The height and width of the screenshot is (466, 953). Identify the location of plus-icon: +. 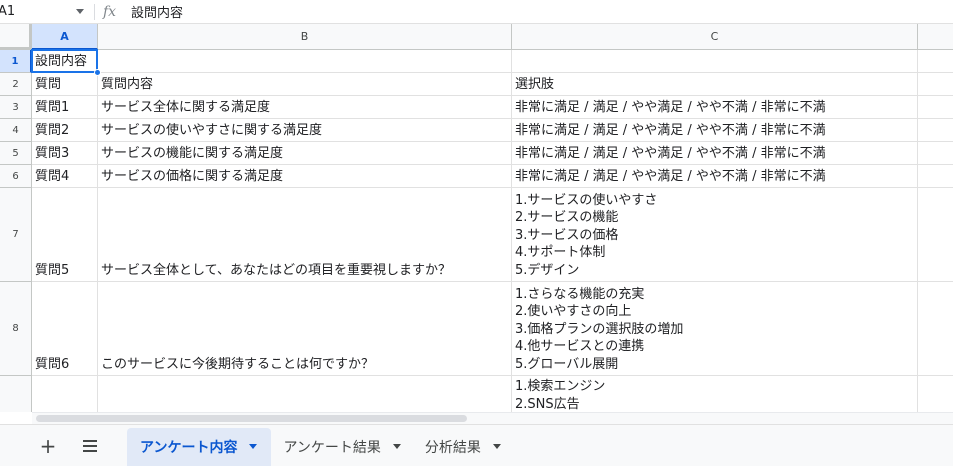
(48, 445).